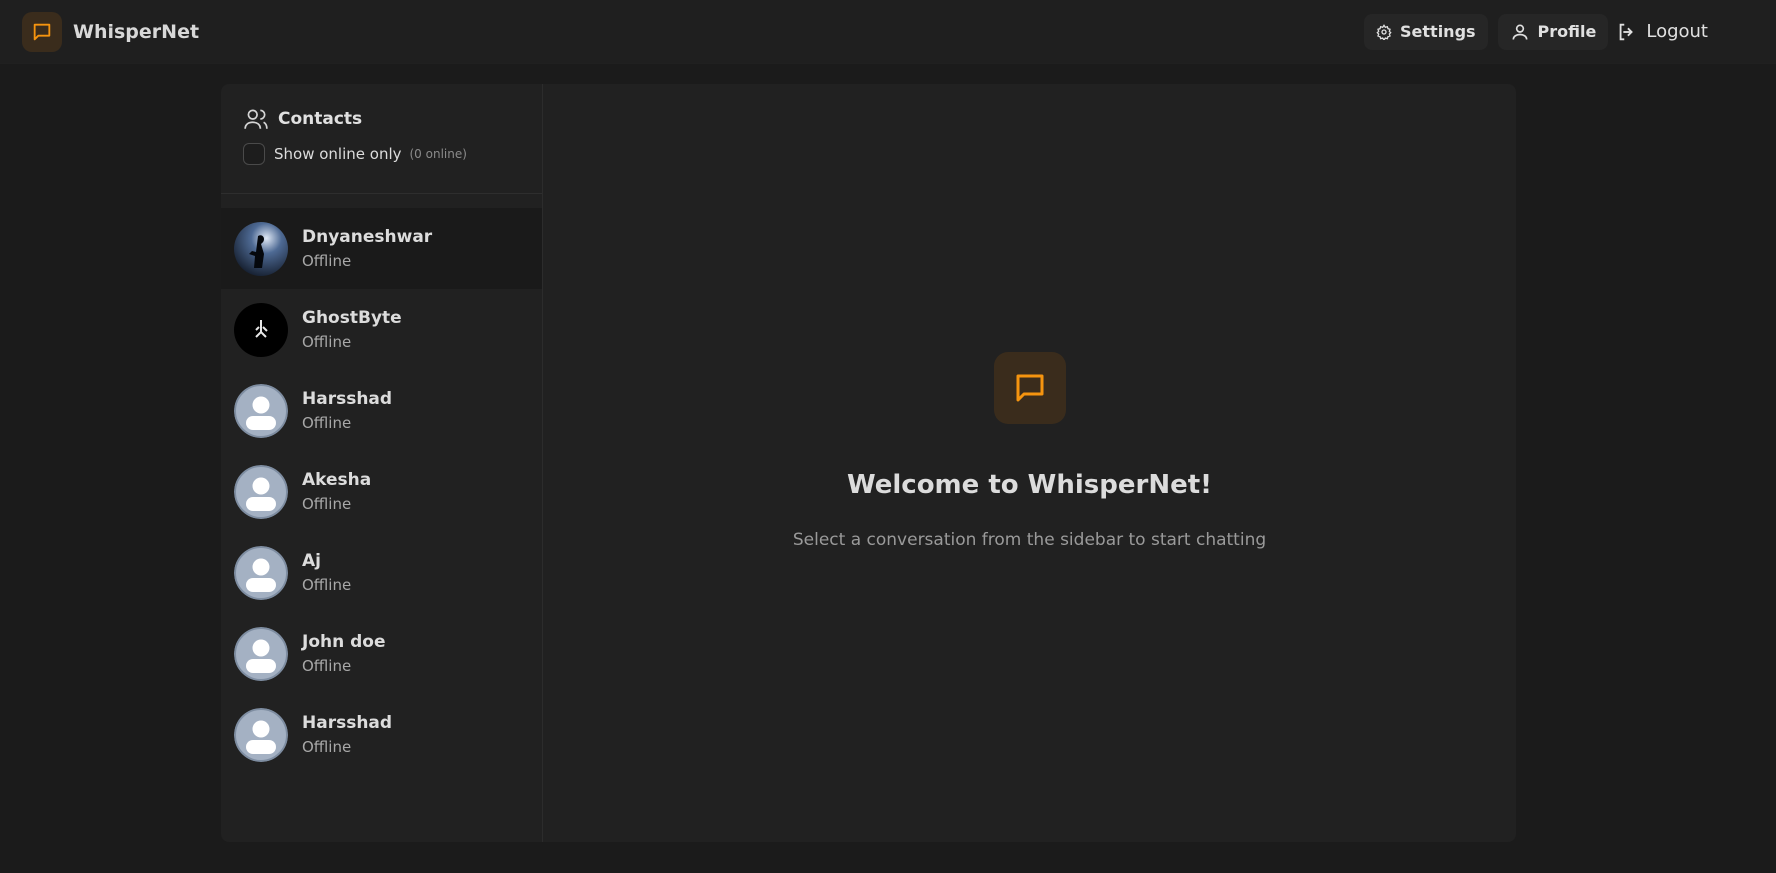  Describe the element at coordinates (381, 491) in the screenshot. I see `contact-item: Akesha Offline` at that location.